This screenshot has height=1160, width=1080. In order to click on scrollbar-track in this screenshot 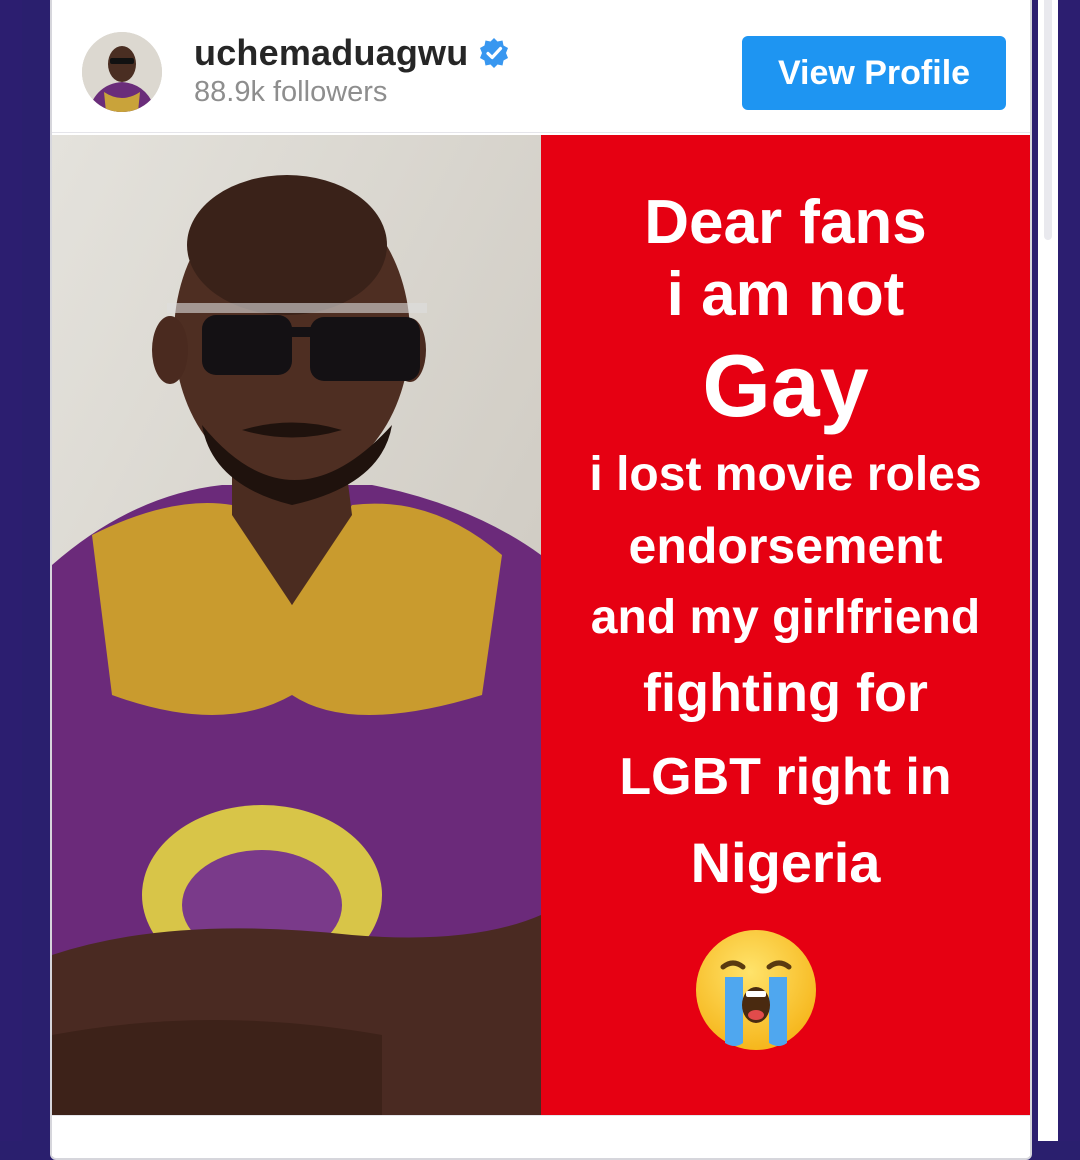, I will do `click(1048, 570)`.